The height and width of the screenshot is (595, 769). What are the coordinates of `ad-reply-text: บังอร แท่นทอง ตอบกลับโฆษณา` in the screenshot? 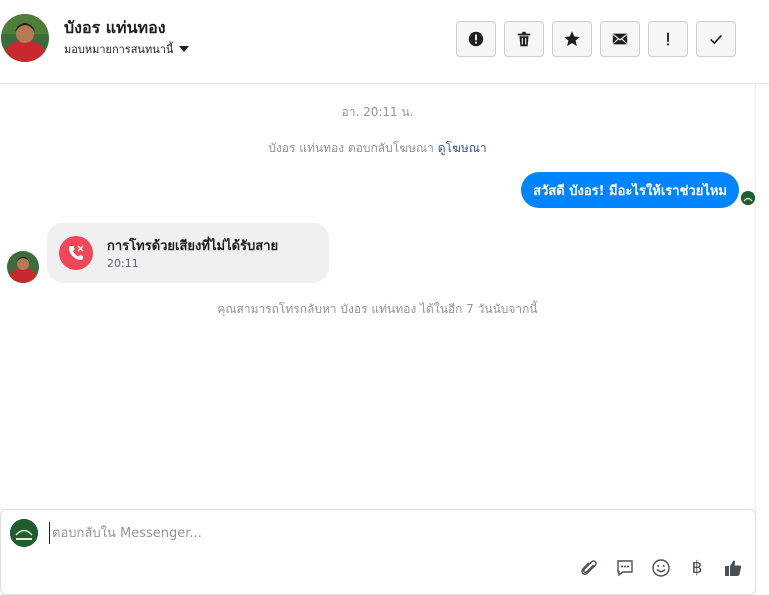 It's located at (351, 148).